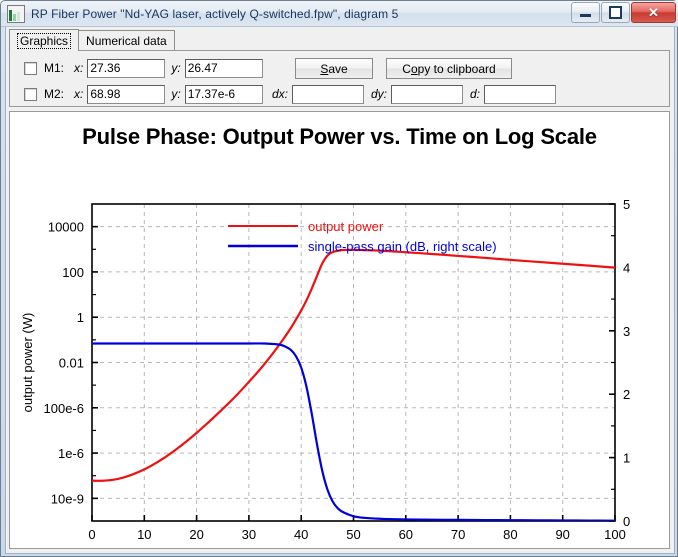 This screenshot has height=557, width=678. I want to click on tab-graphics: Graphics, so click(44, 40).